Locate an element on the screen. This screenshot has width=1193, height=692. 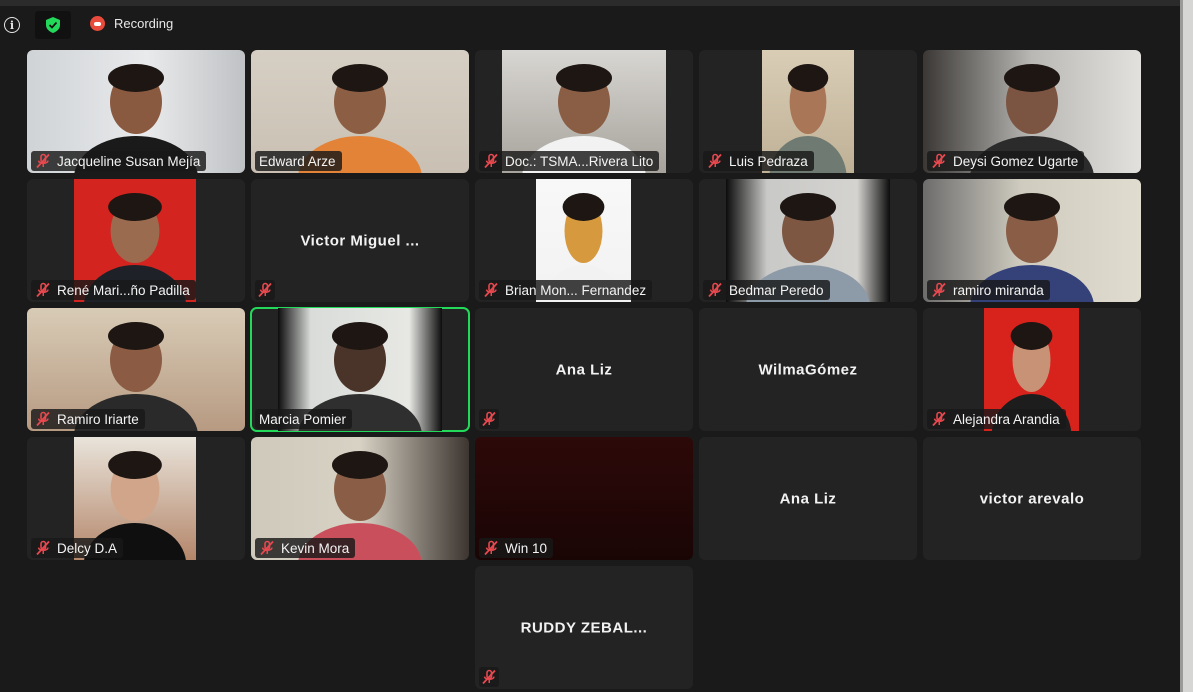
participant-name: René Mari...ño Padilla is located at coordinates (123, 290).